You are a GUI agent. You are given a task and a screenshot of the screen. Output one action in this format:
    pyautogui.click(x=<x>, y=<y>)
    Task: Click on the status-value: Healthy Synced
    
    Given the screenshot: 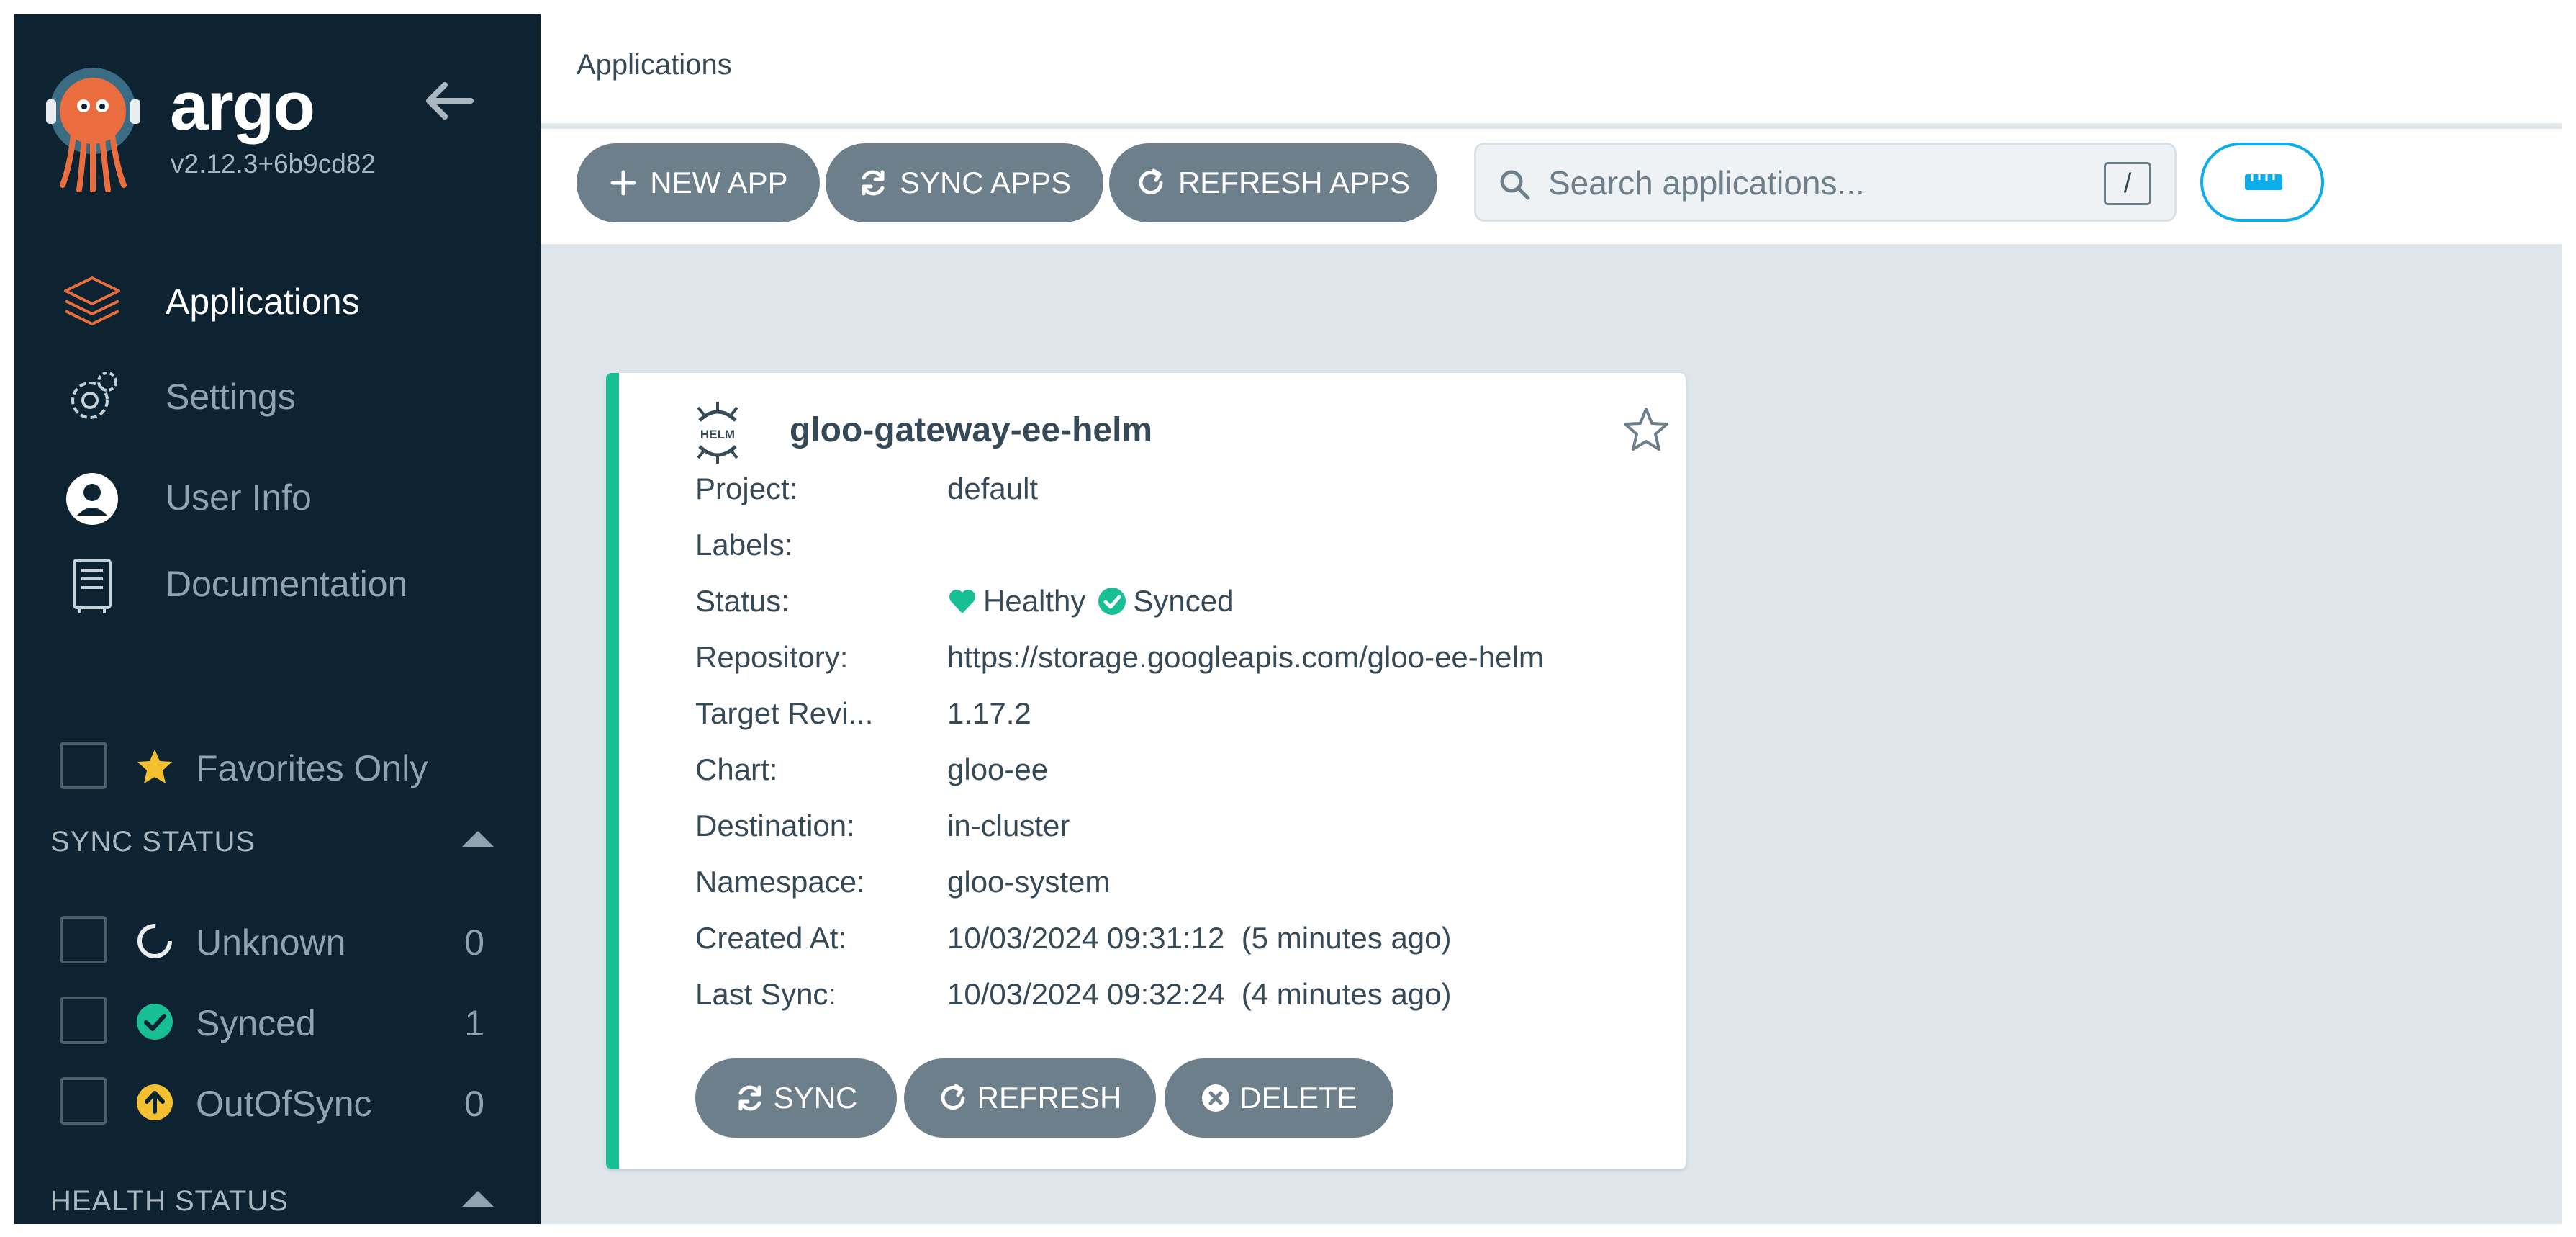 What is the action you would take?
    pyautogui.click(x=1090, y=601)
    